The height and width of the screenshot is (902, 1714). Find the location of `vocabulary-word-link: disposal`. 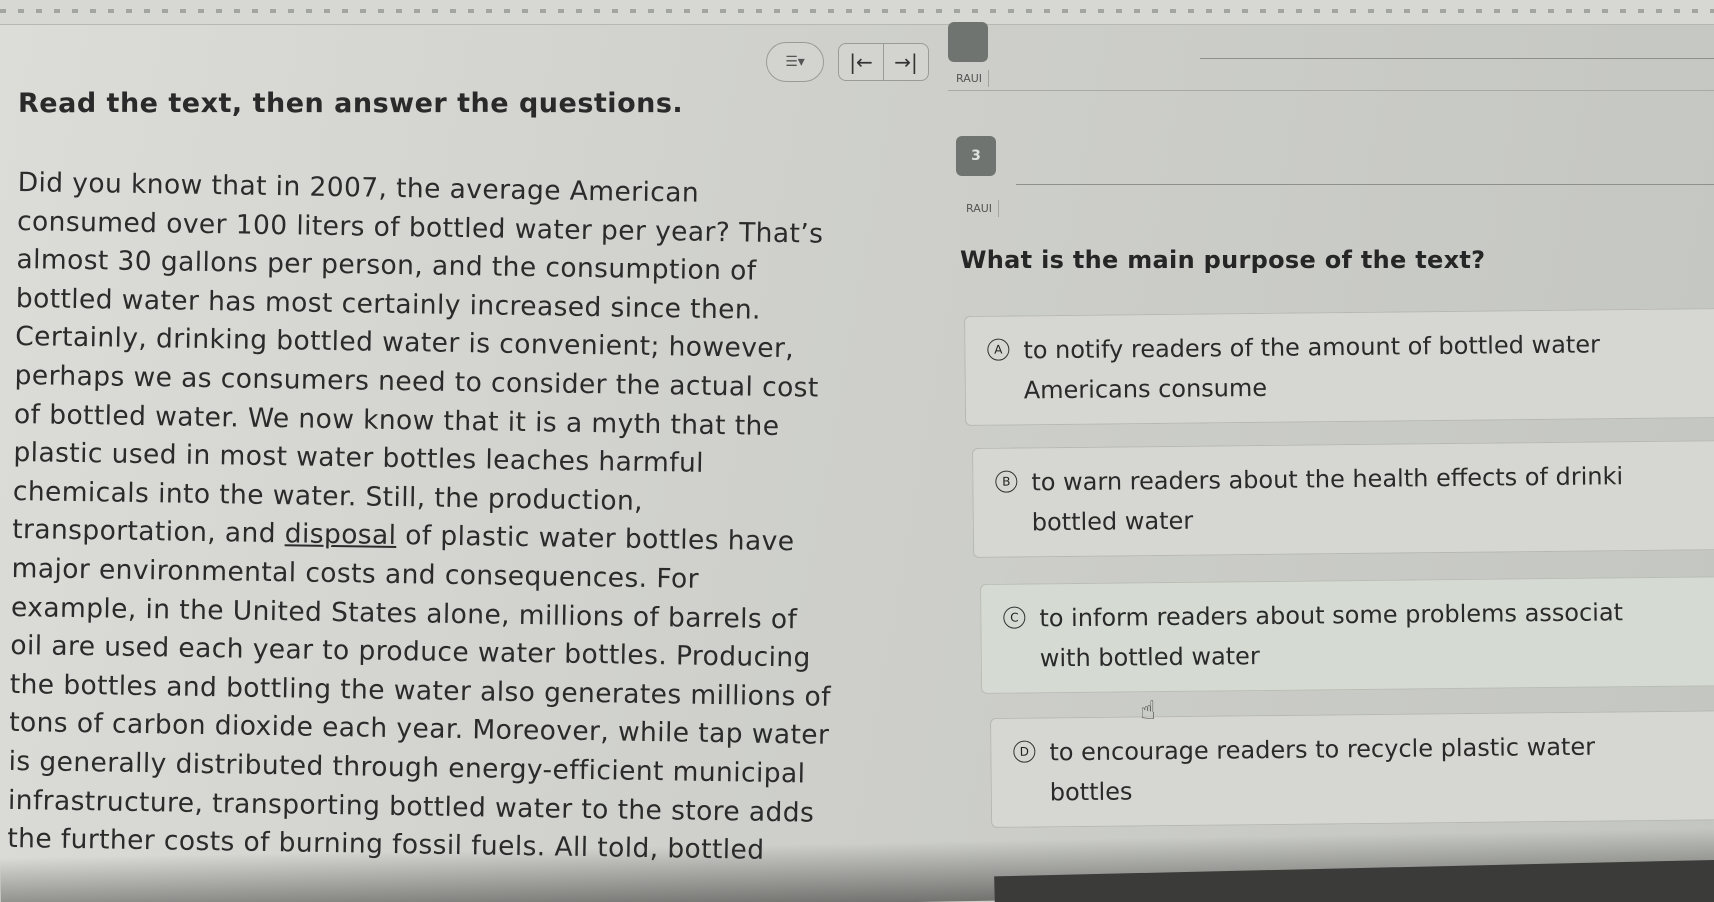

vocabulary-word-link: disposal is located at coordinates (341, 535).